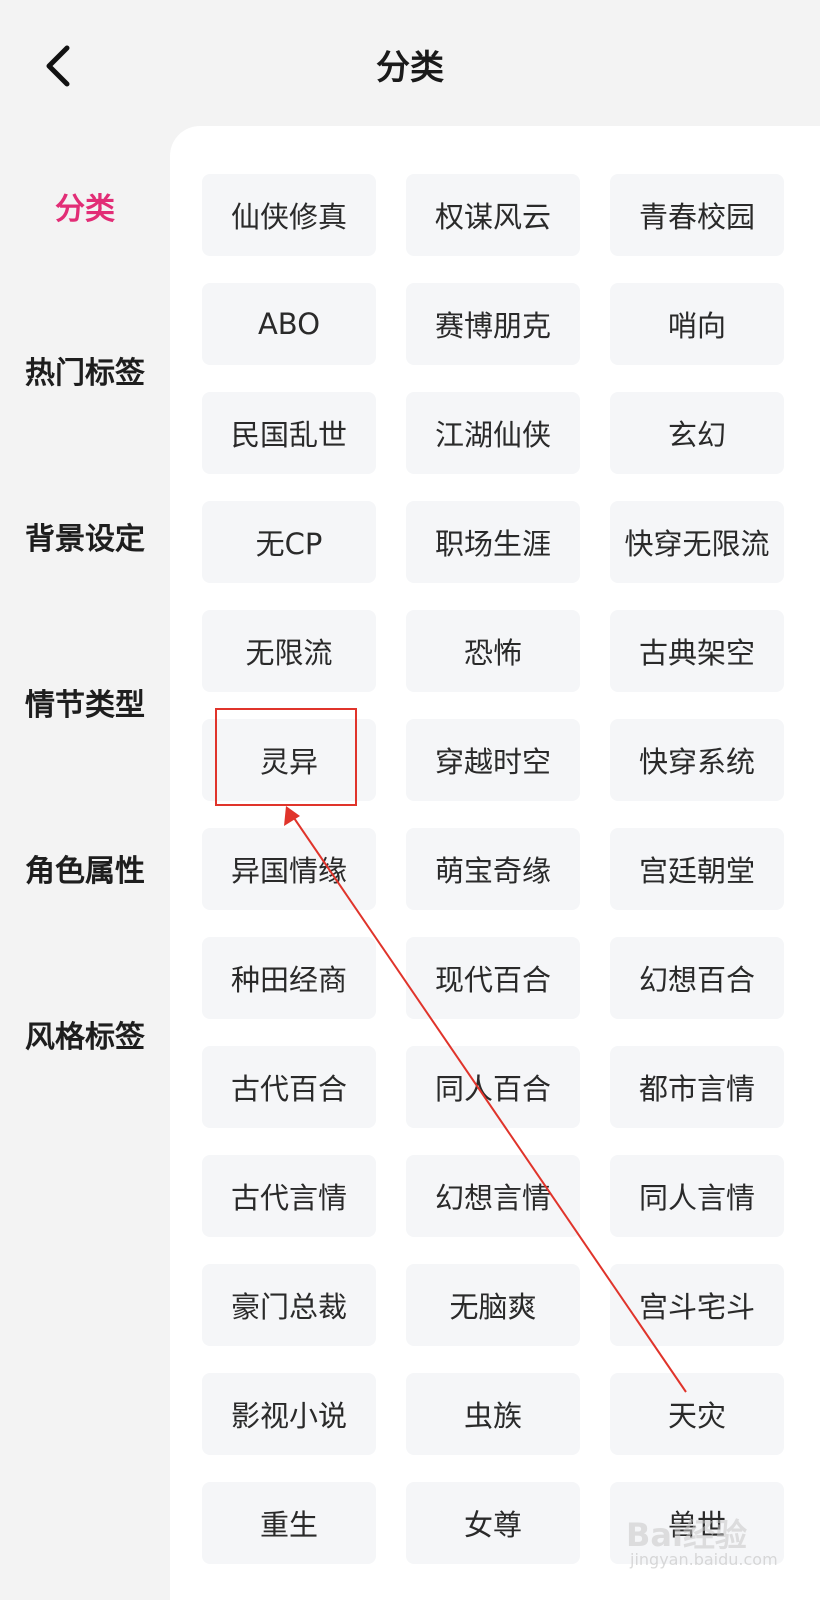 Image resolution: width=820 pixels, height=1600 pixels. What do you see at coordinates (289, 215) in the screenshot?
I see `tag-button: 仙侠修真` at bounding box center [289, 215].